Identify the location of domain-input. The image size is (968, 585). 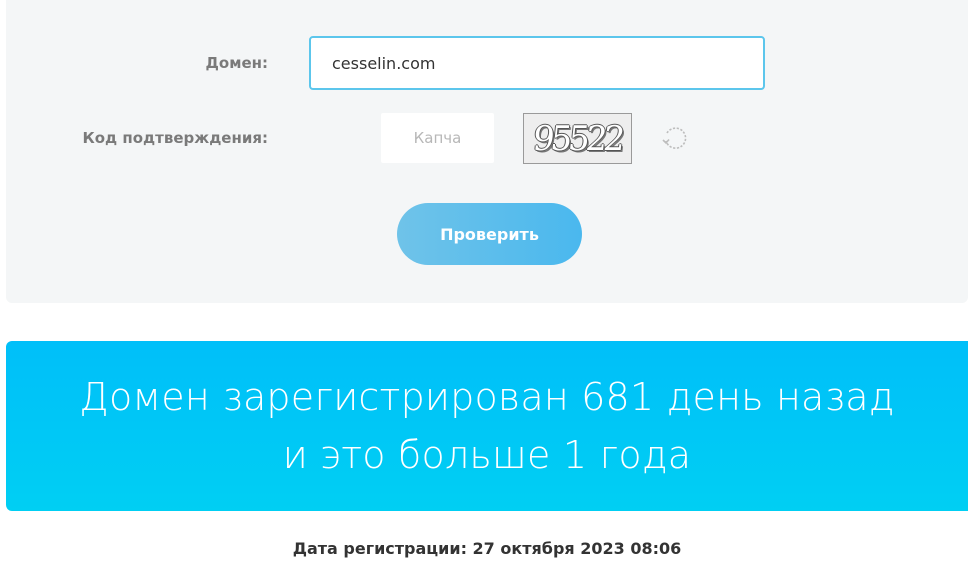
(537, 63).